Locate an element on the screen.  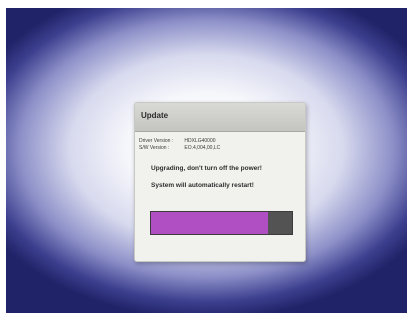
sw-version-label: S/W Version : is located at coordinates (154, 148).